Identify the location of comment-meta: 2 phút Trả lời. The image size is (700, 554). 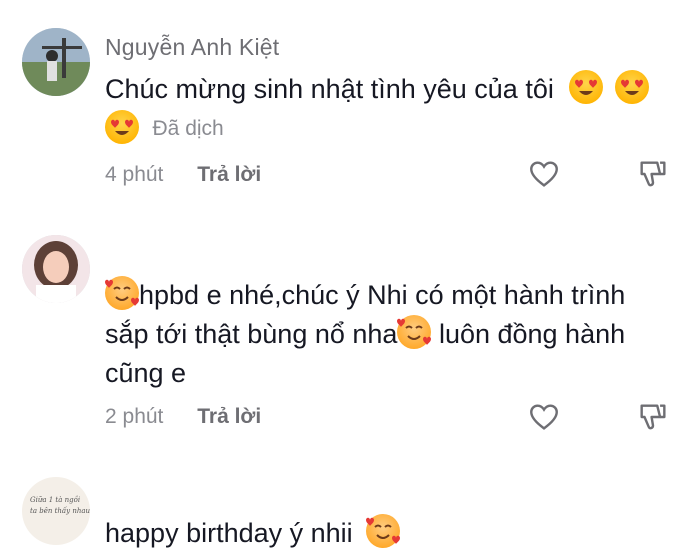
(183, 417).